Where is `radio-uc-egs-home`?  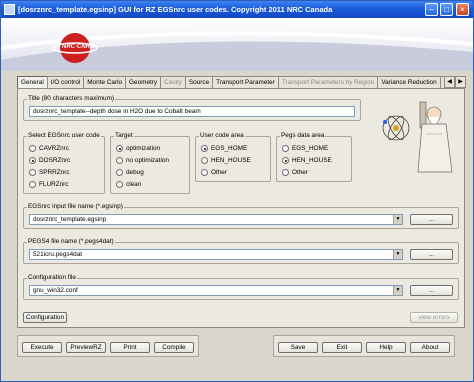 radio-uc-egs-home is located at coordinates (204, 148).